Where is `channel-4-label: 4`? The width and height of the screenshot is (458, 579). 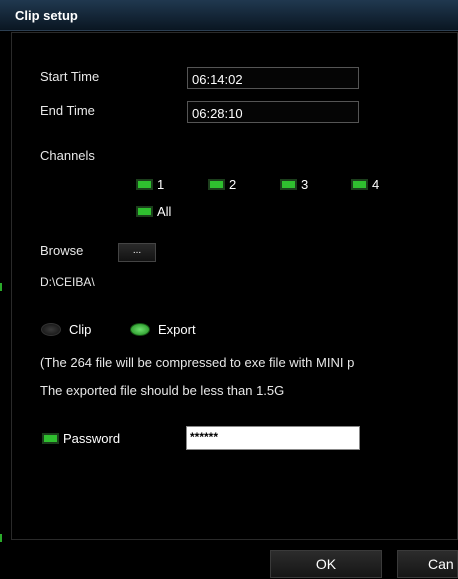
channel-4-label: 4 is located at coordinates (376, 184).